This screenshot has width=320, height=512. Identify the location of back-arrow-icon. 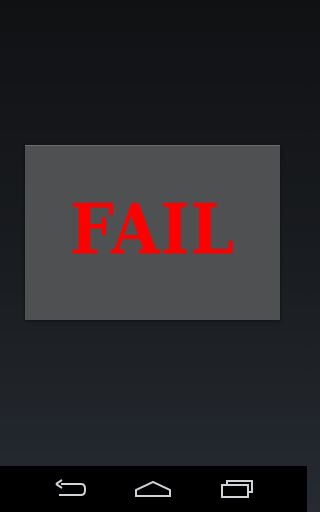
(70, 487).